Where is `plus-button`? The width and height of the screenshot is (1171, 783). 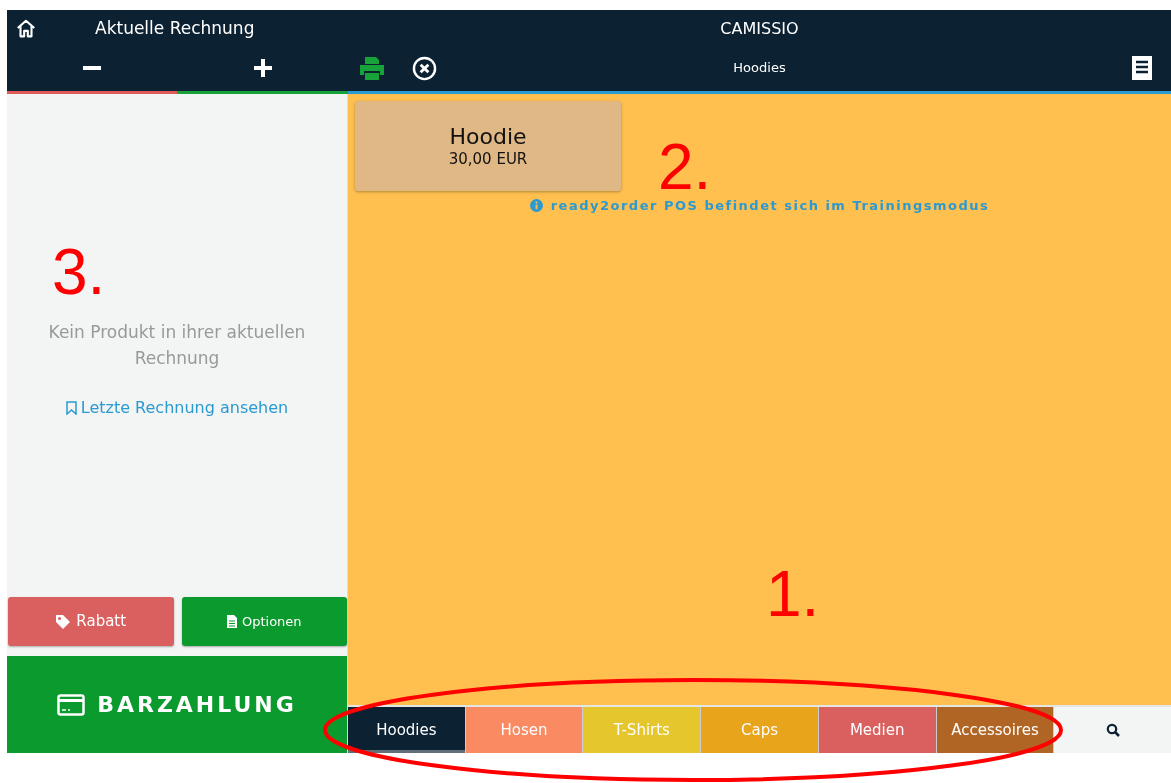
plus-button is located at coordinates (262, 68).